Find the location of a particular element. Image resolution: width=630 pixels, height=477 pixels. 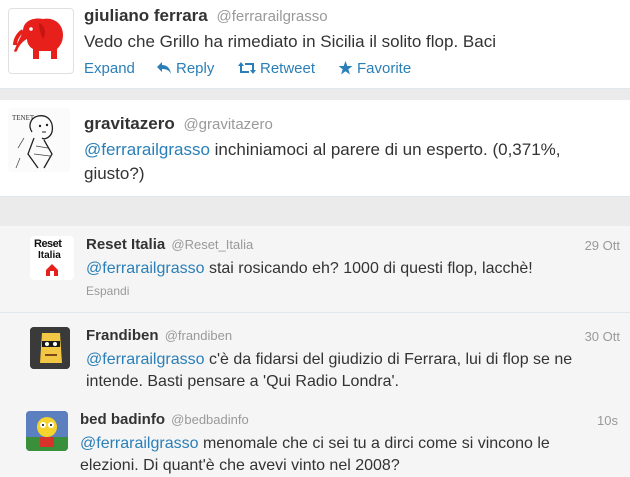

user-handle: @gravitazero is located at coordinates (227, 124).